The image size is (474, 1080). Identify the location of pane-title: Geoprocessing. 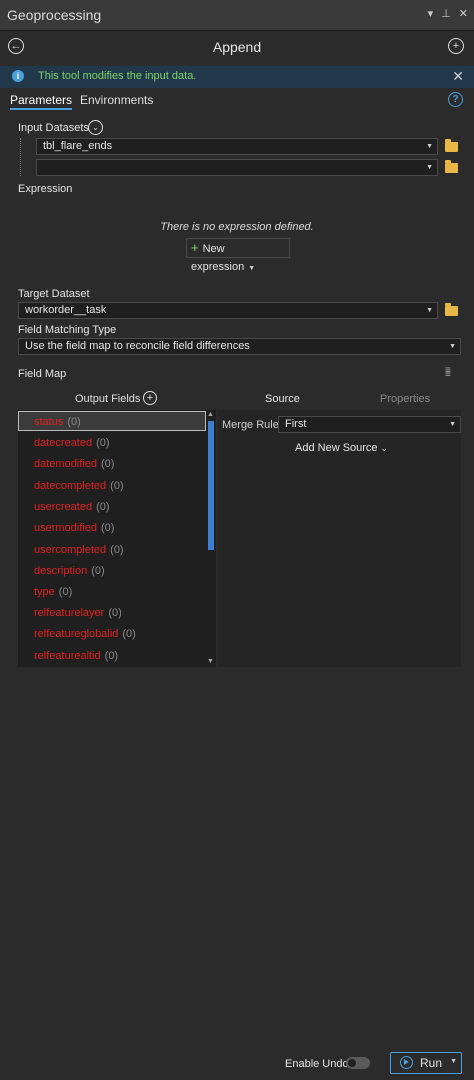
(54, 15).